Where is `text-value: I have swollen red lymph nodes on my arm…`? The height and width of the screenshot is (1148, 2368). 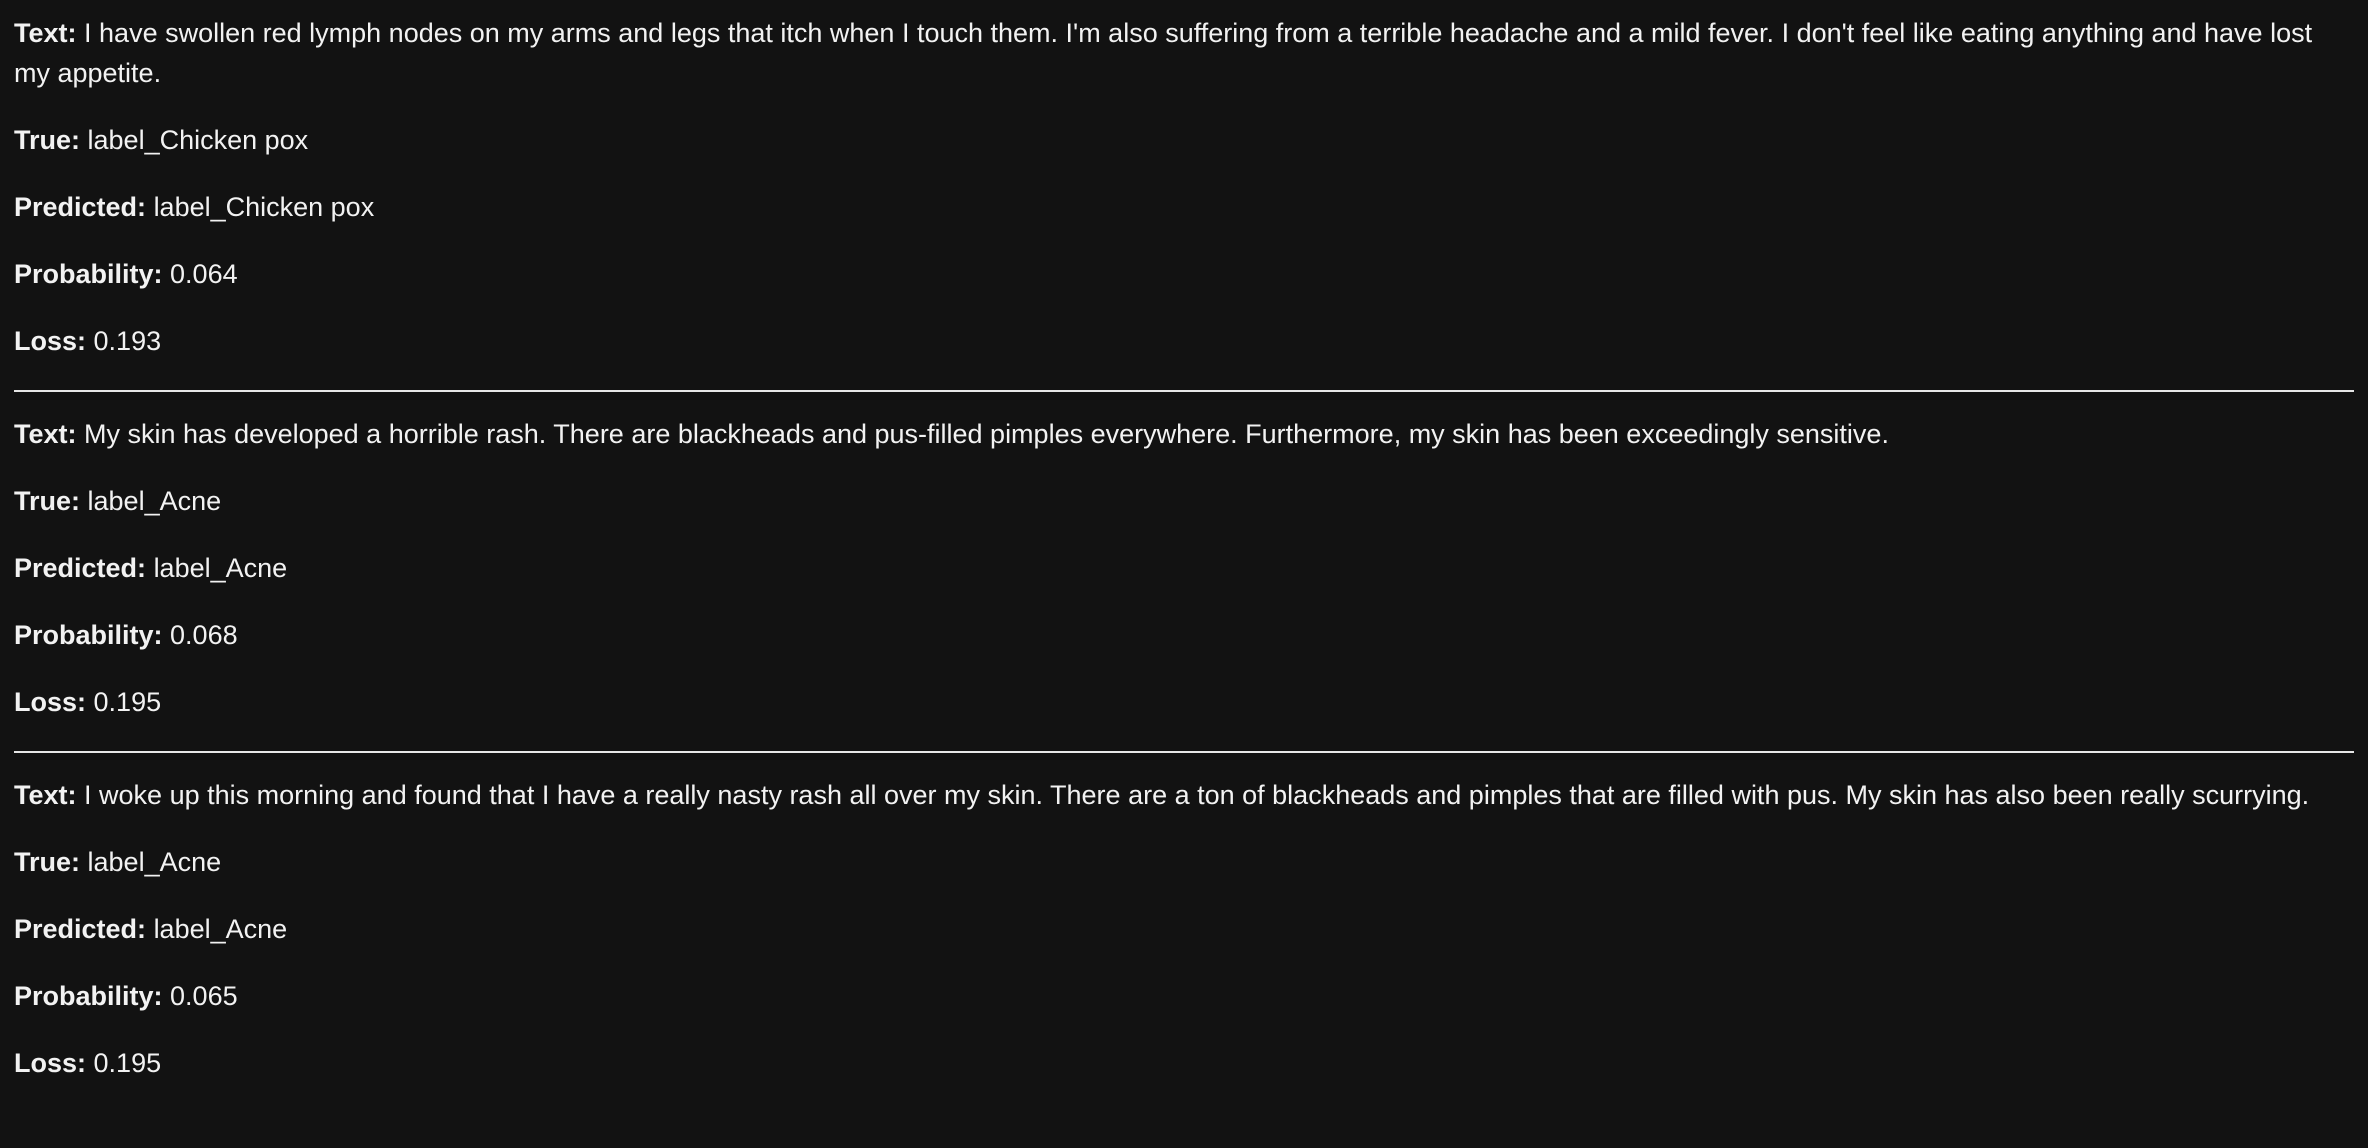 text-value: I have swollen red lymph nodes on my arm… is located at coordinates (1163, 53).